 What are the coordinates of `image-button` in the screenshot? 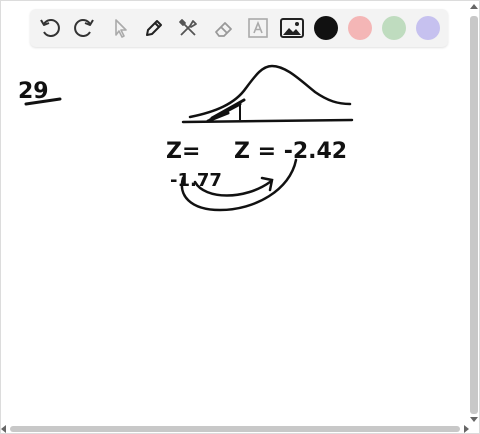 It's located at (292, 28).